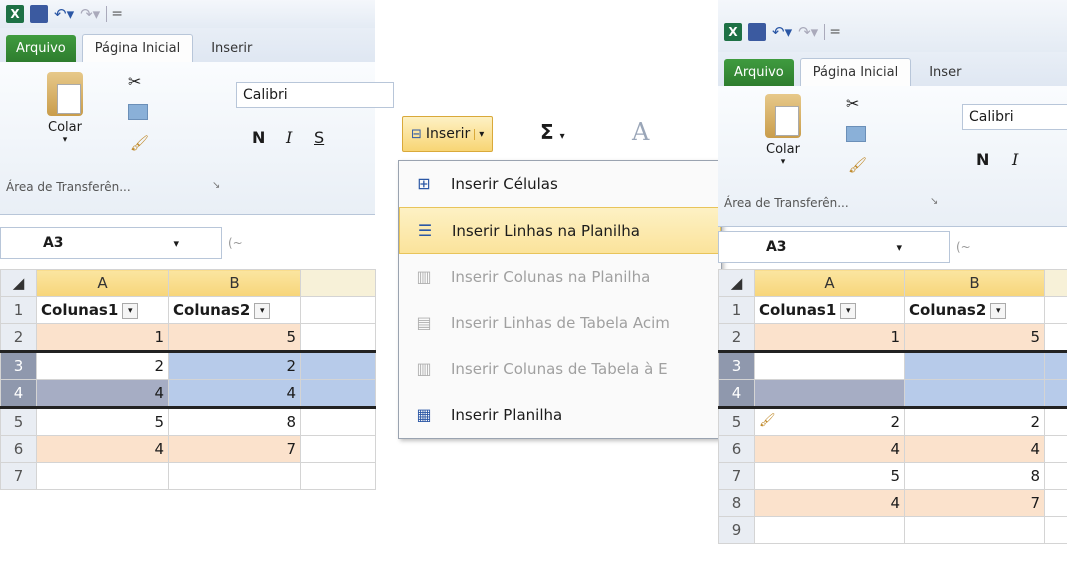 The height and width of the screenshot is (566, 1067). What do you see at coordinates (945, 72) in the screenshot?
I see `tab-insert: Inser` at bounding box center [945, 72].